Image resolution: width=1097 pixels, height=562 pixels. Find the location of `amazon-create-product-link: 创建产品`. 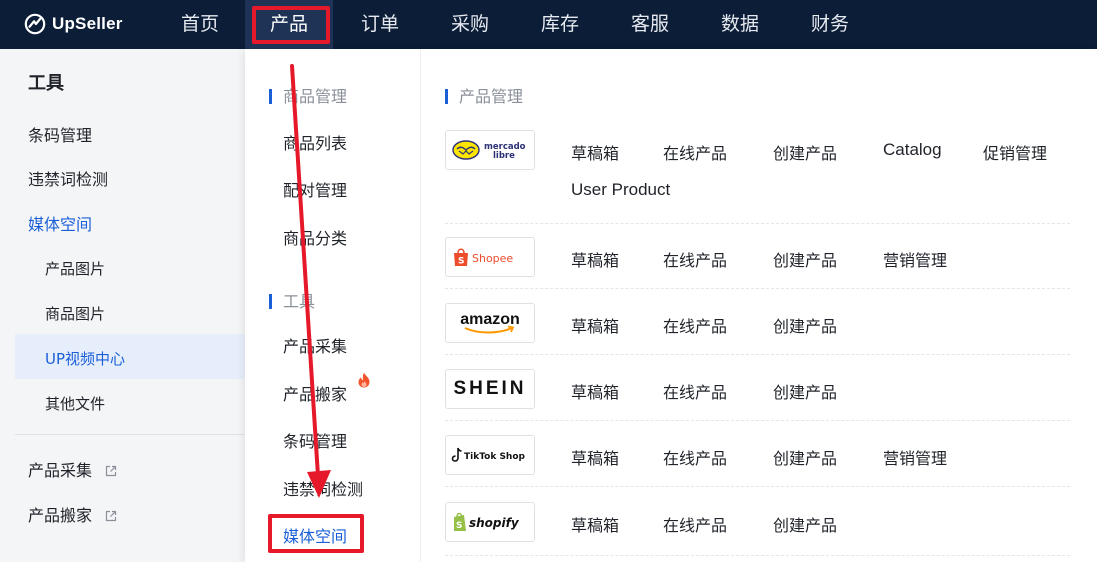

amazon-create-product-link: 创建产品 is located at coordinates (805, 325).